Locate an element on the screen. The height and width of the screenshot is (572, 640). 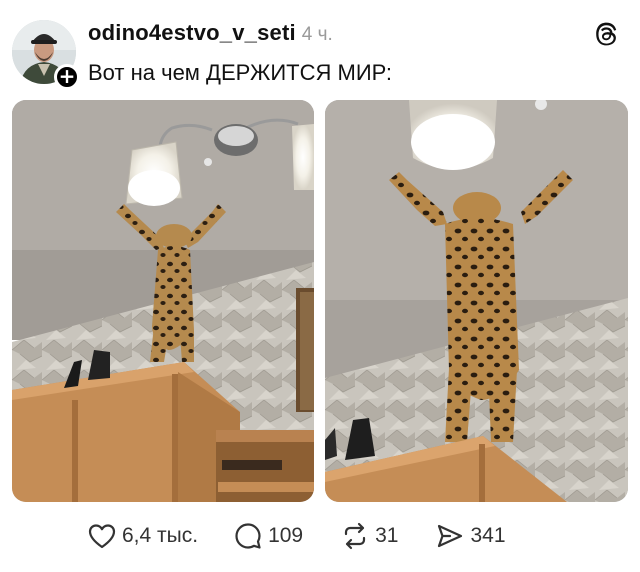
post-header: odino4estvo_v_seti 4 ч. is located at coordinates (354, 34).